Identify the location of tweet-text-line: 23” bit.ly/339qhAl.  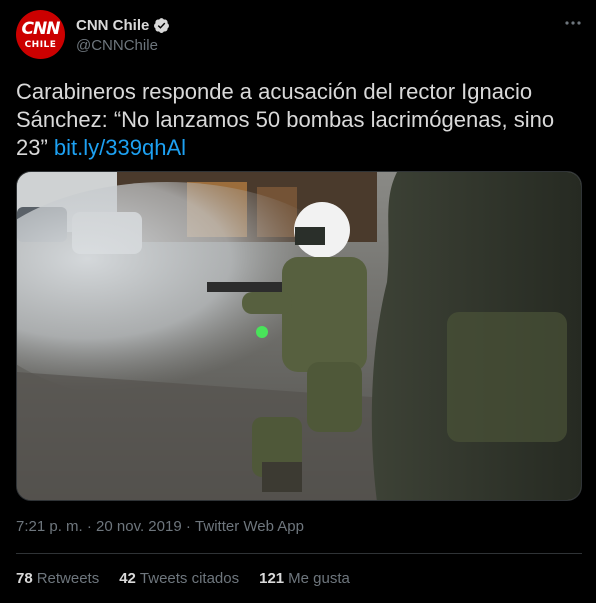
(296, 148).